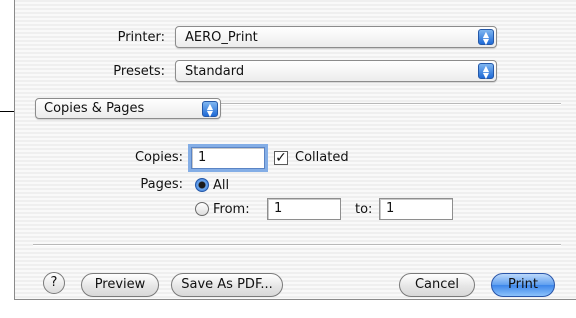 The image size is (576, 318). Describe the element at coordinates (391, 104) in the screenshot. I see `panel-separator` at that location.